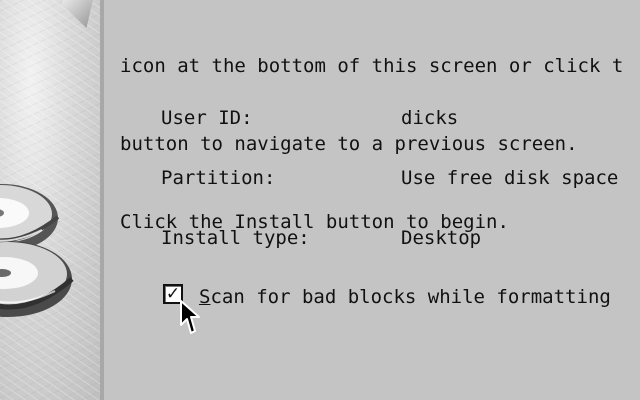 Image resolution: width=640 pixels, height=400 pixels. What do you see at coordinates (173, 294) in the screenshot?
I see `scan-bad-blocks-checkbox: ✓` at bounding box center [173, 294].